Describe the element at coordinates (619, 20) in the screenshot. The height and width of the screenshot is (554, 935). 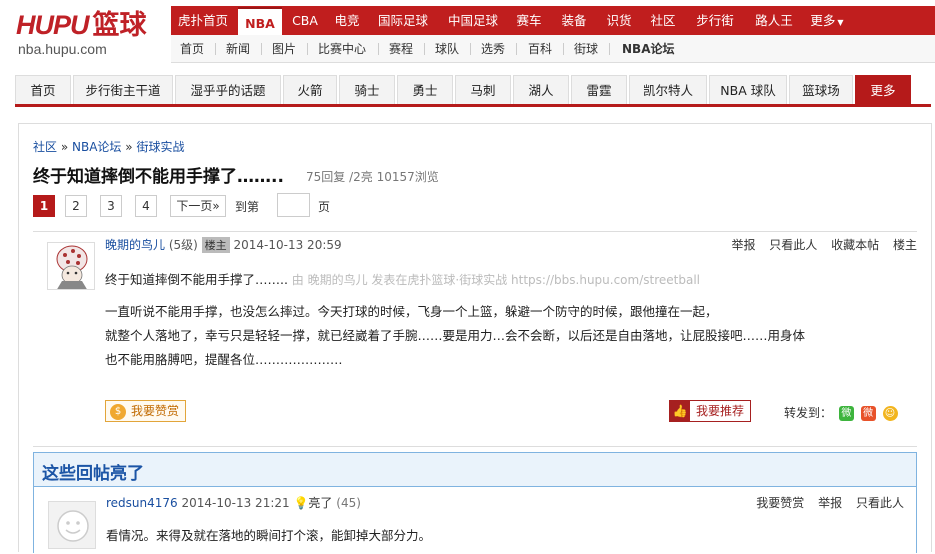
I see `channel-shihuo: 识货` at that location.